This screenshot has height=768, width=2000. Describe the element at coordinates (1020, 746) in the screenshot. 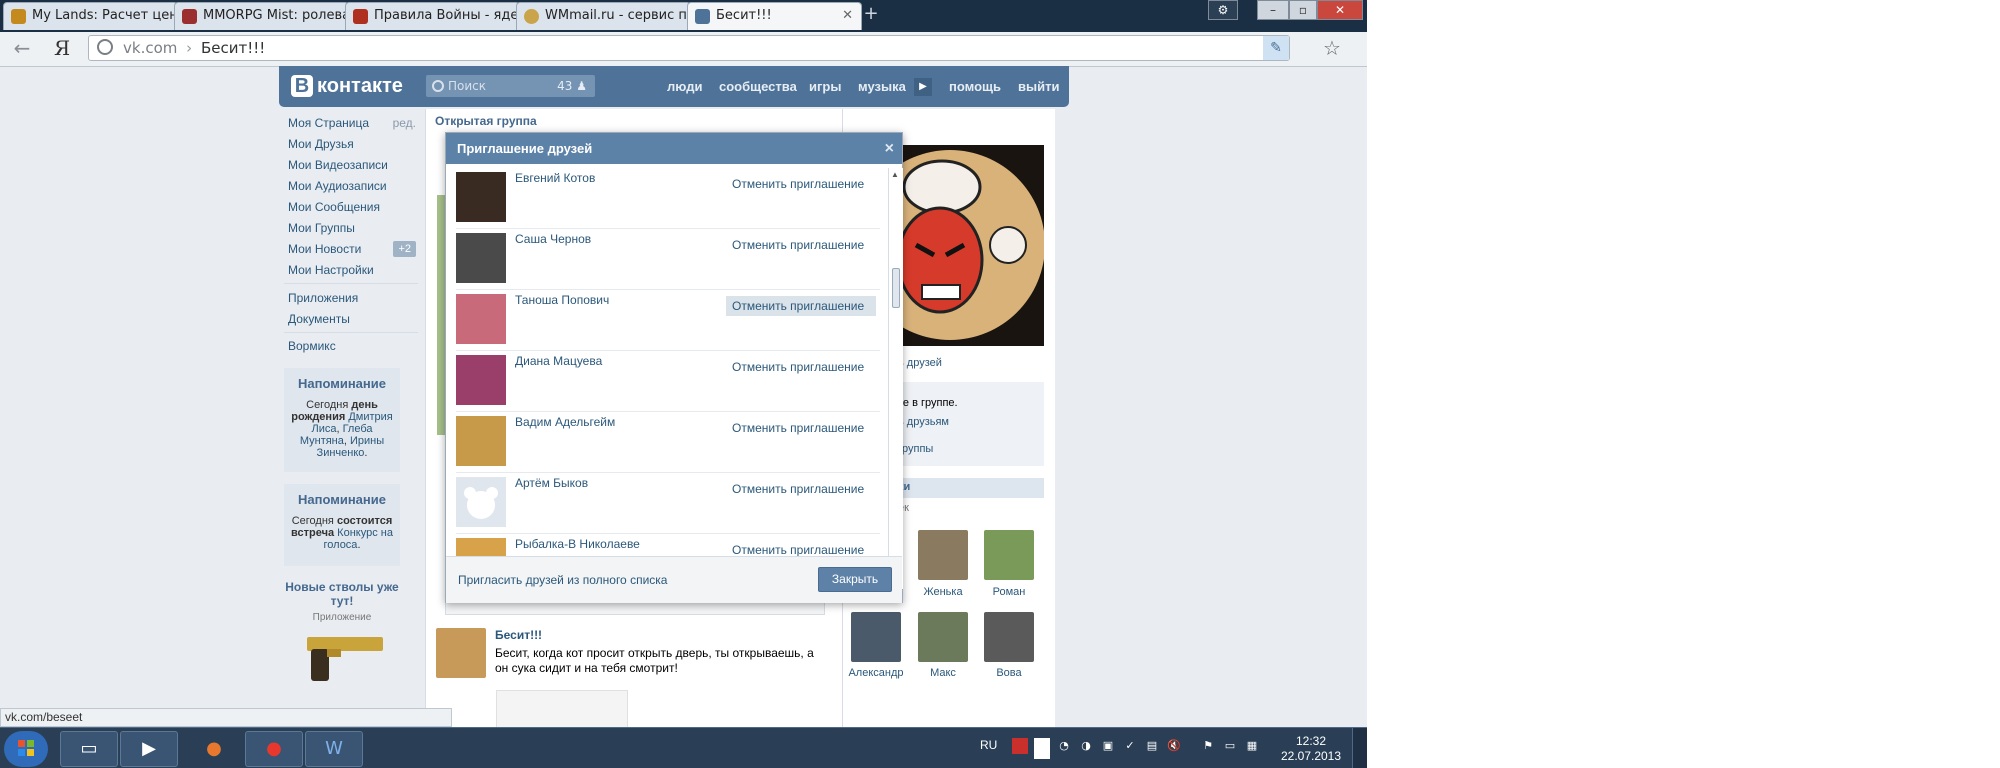

I see `adobe-tray-icon` at that location.